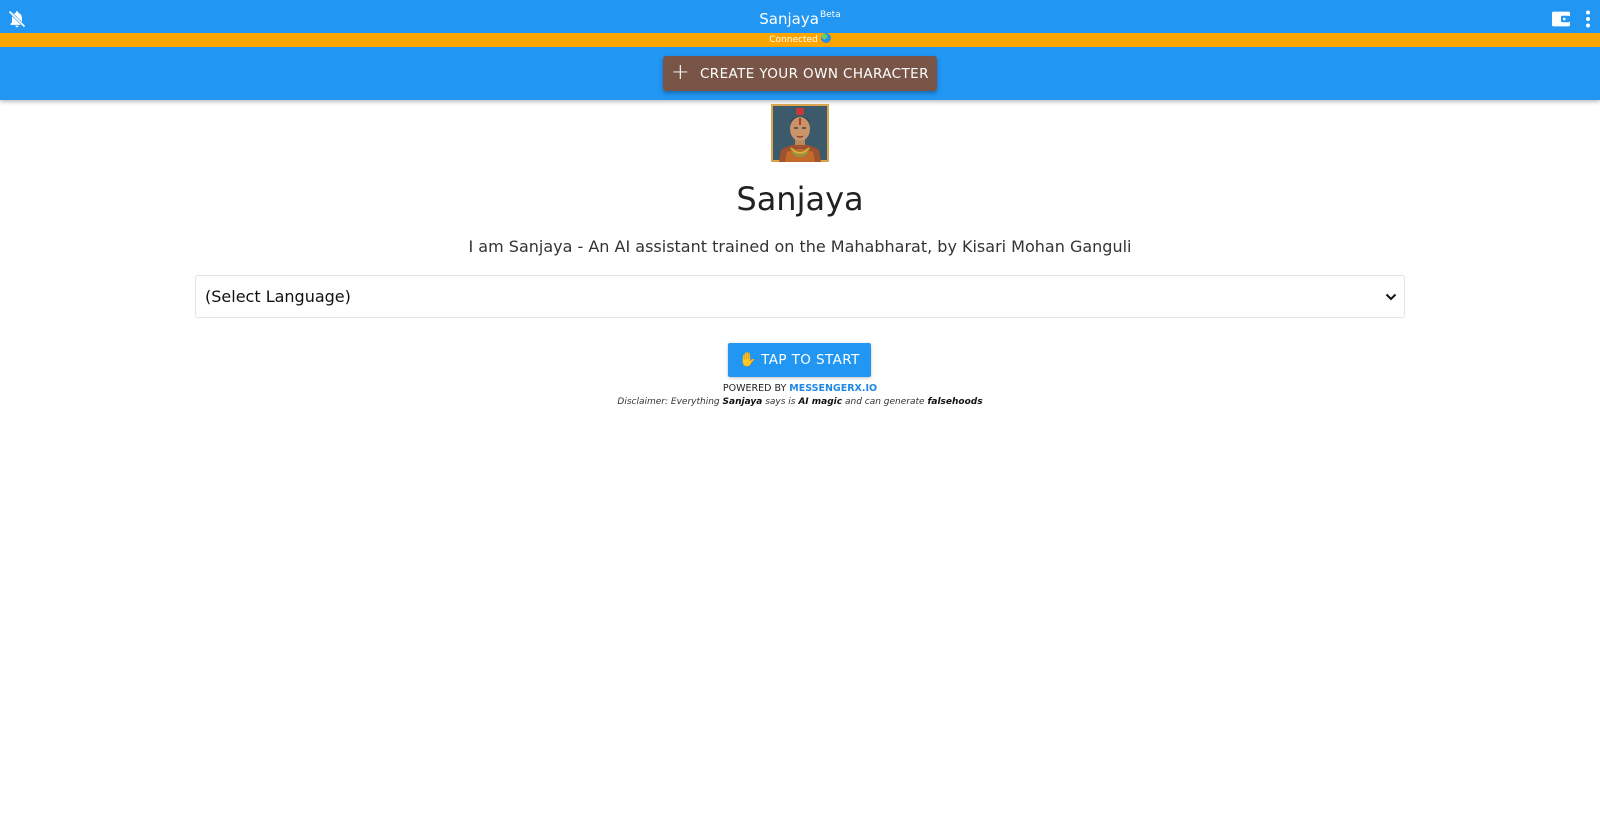 Image resolution: width=1600 pixels, height=834 pixels. I want to click on tap-to-start-button: ✋ TAP TO START, so click(799, 360).